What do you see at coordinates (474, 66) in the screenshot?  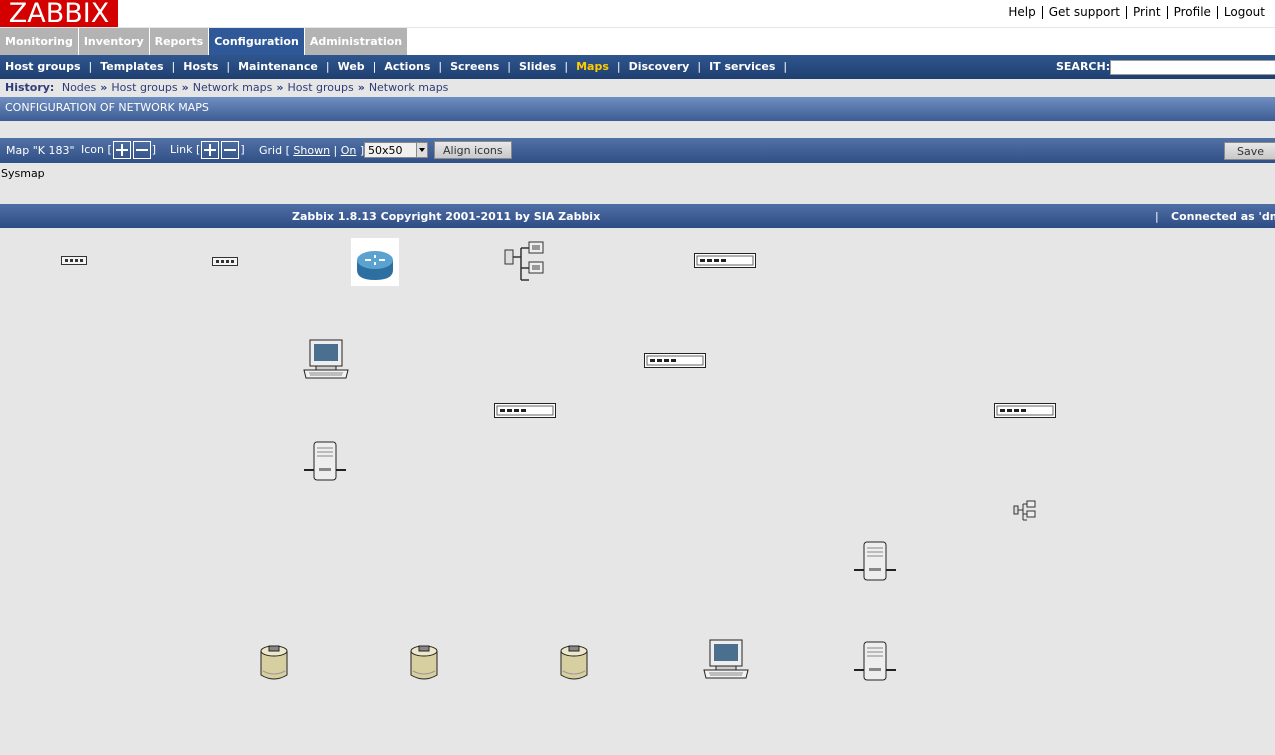 I see `submenu-screens: Screens` at bounding box center [474, 66].